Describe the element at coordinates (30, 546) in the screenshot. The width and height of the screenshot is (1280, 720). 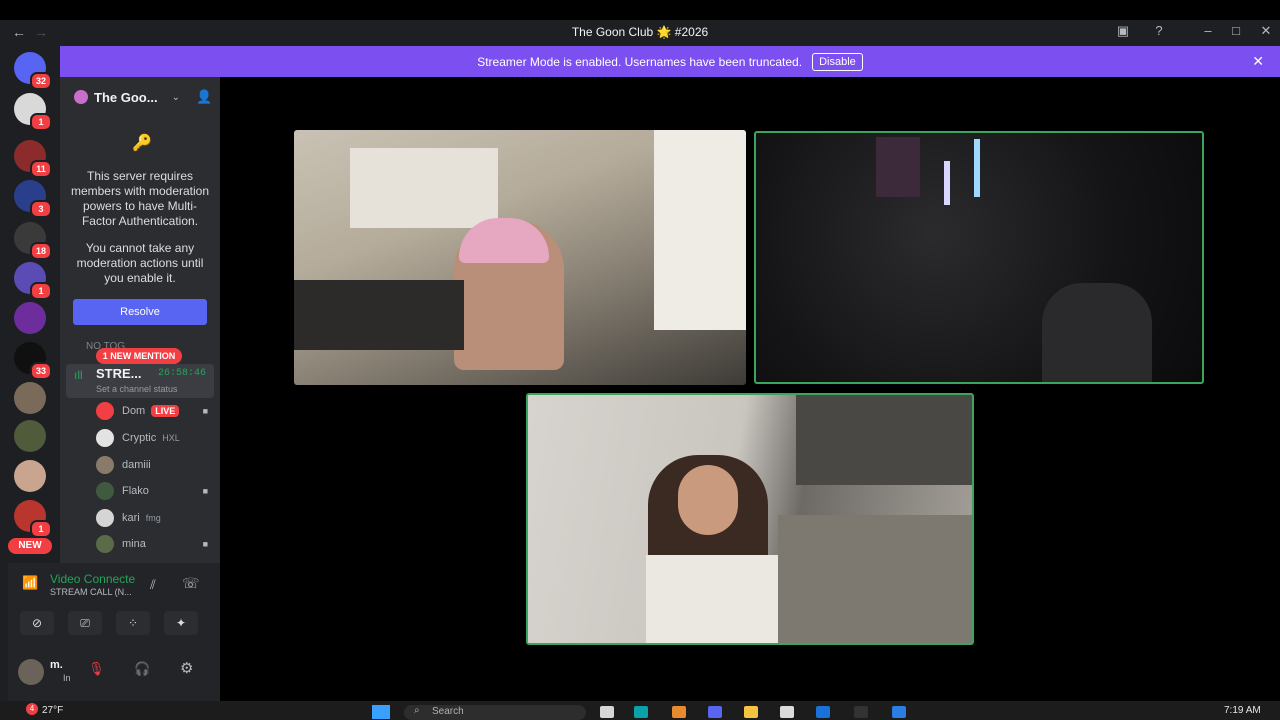
I see `new-servers-pill: NEW` at that location.